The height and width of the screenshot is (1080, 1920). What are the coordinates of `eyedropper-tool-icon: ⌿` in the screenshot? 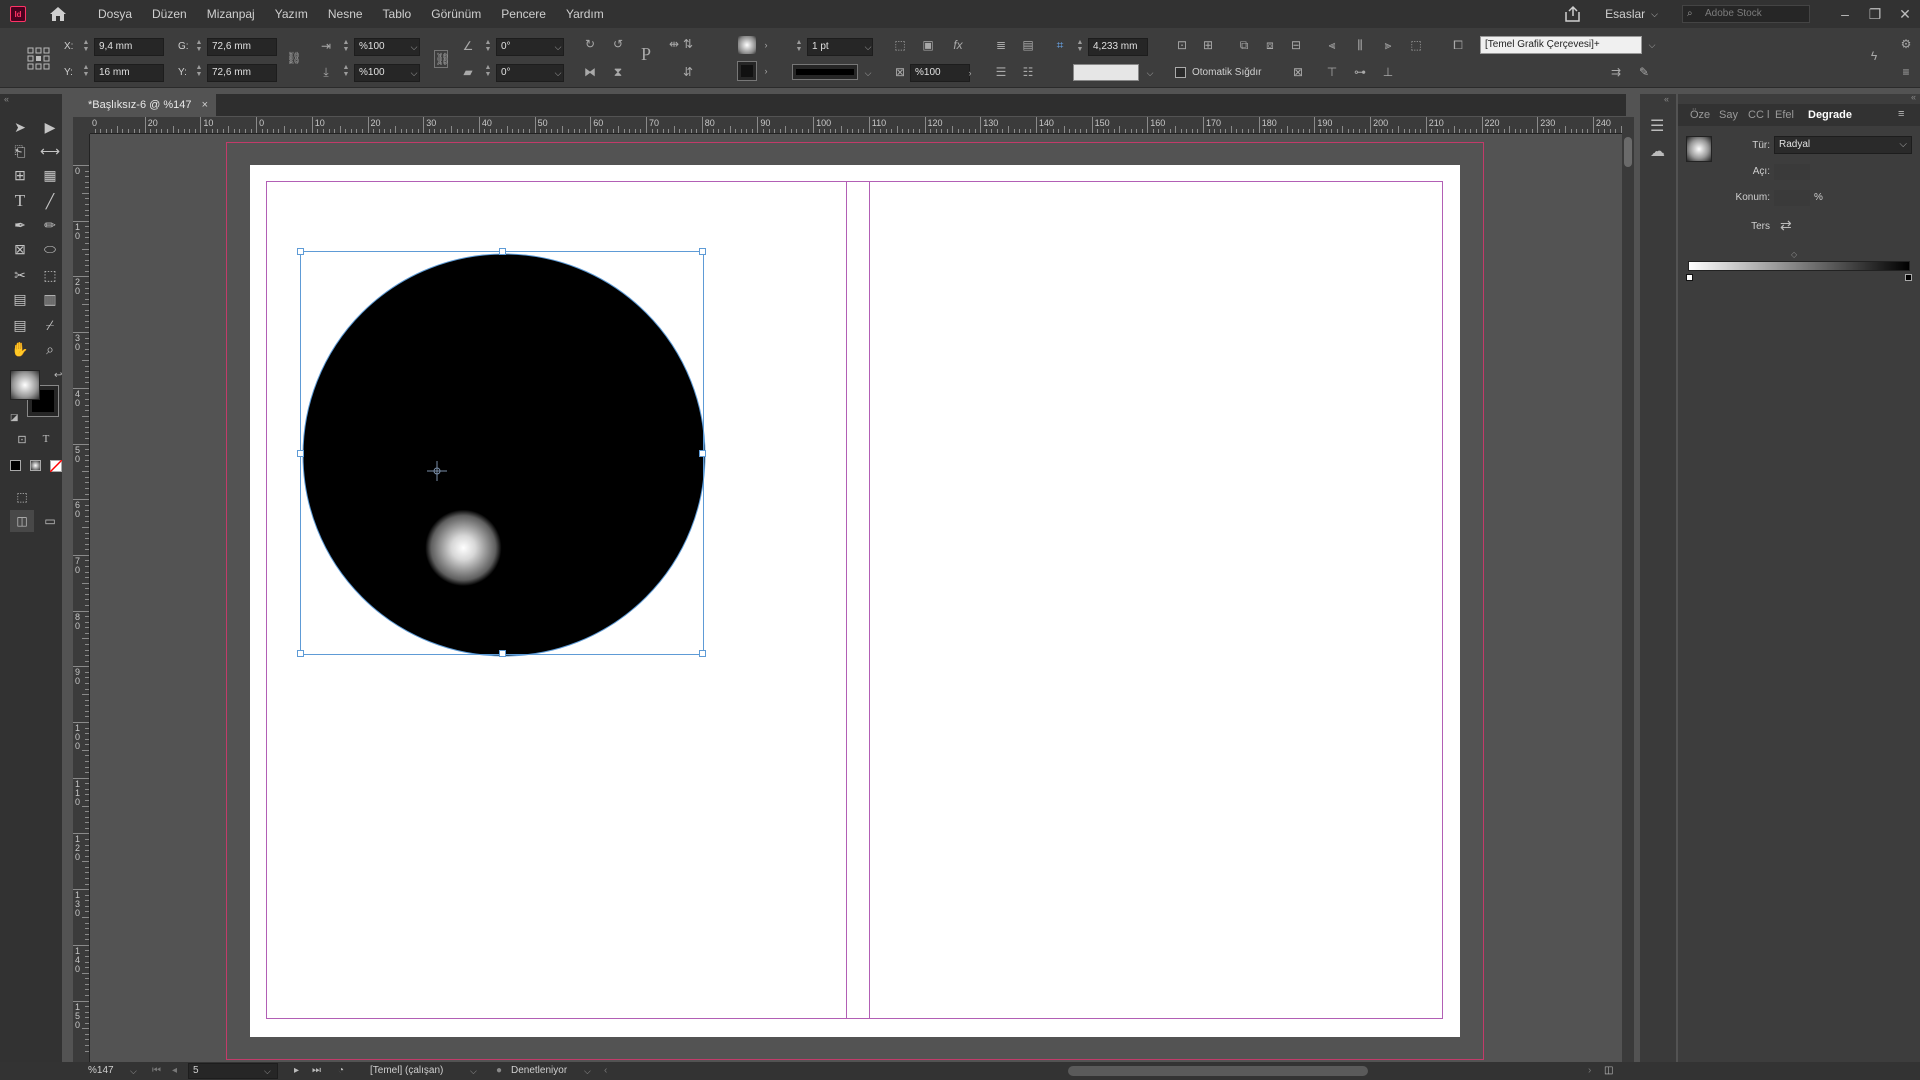 It's located at (50, 325).